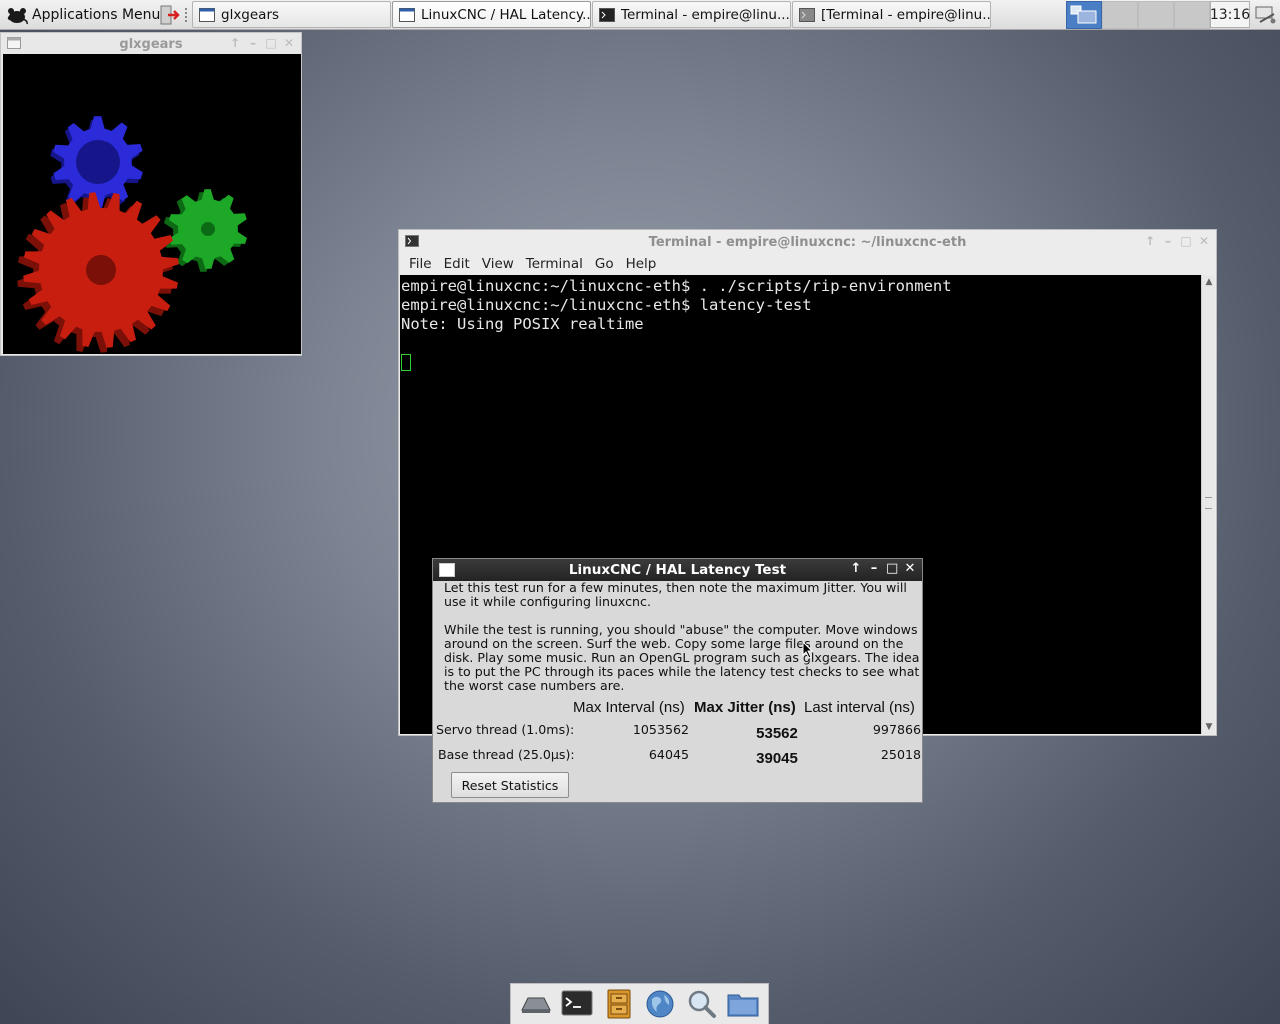  I want to click on web-browser-icon, so click(660, 1004).